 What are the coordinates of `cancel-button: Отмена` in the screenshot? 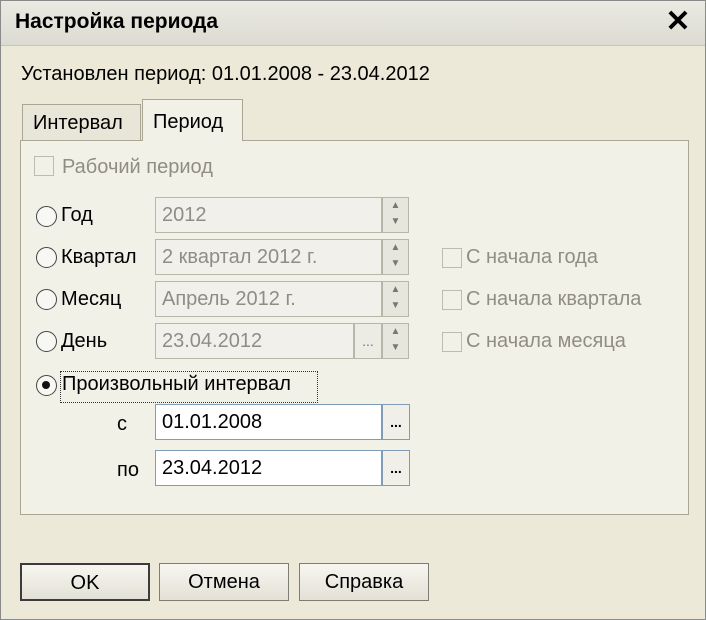 It's located at (224, 582).